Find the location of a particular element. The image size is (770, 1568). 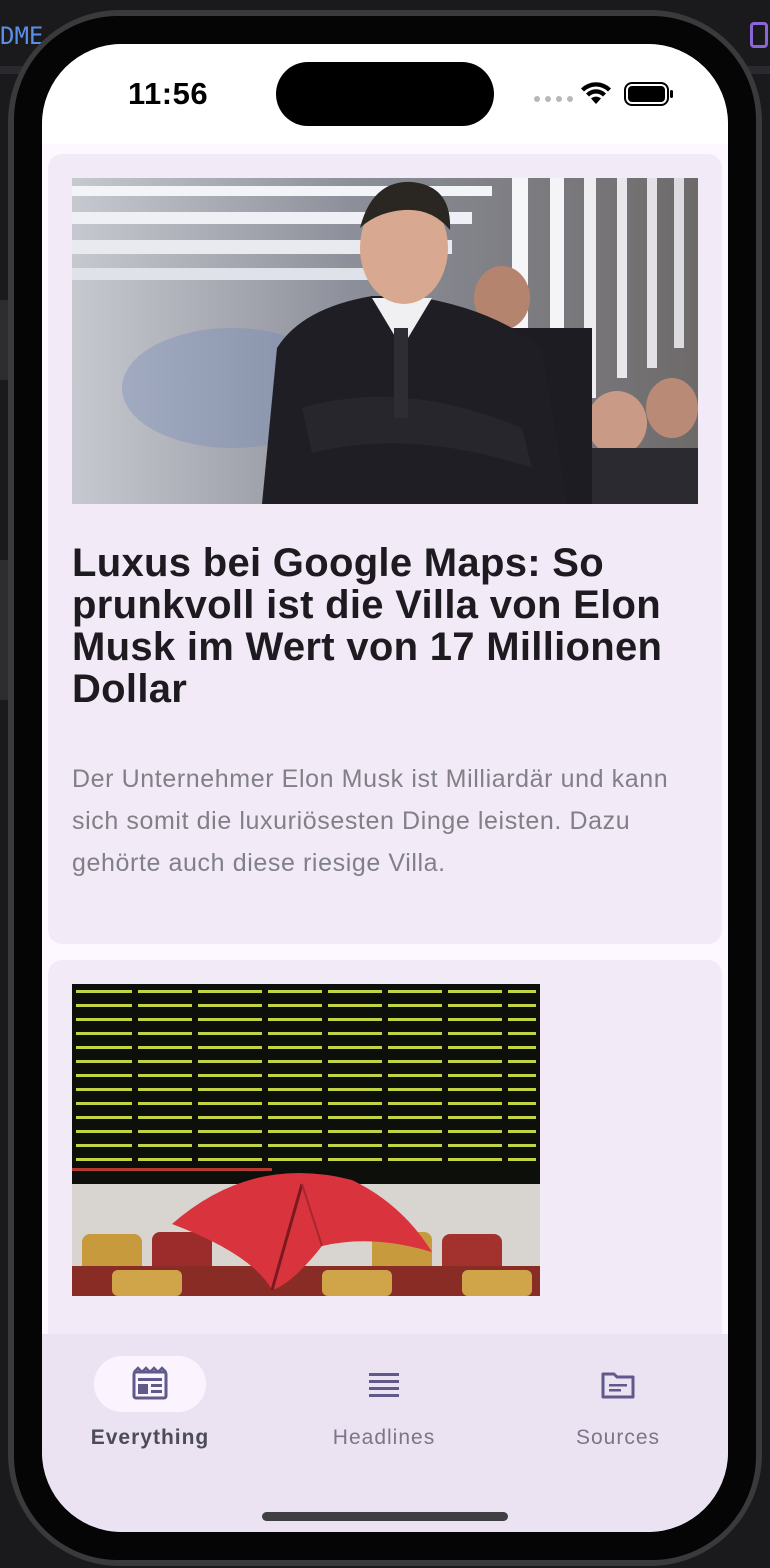

background-icon is located at coordinates (759, 35).